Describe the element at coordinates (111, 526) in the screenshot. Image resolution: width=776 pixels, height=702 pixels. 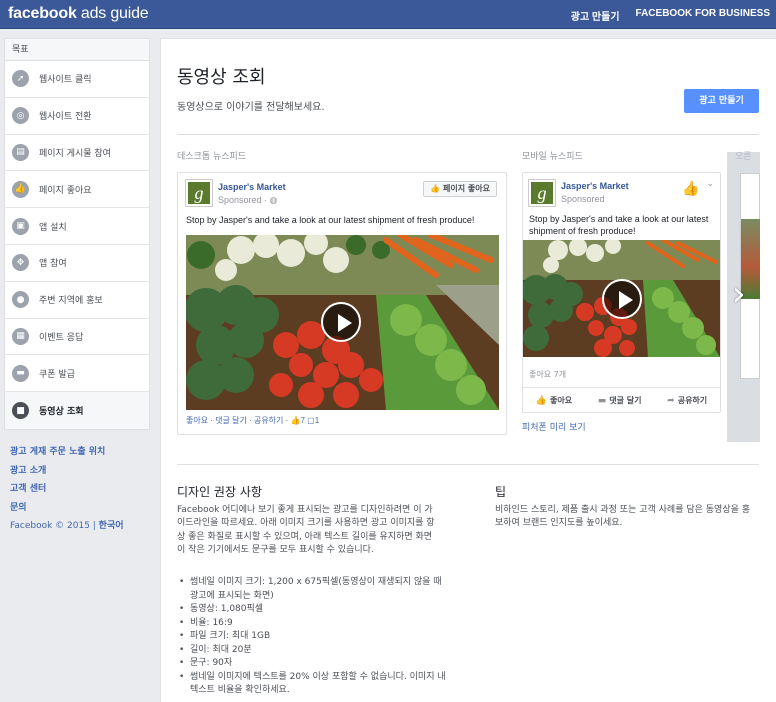
I see `language-link: 한국어` at that location.